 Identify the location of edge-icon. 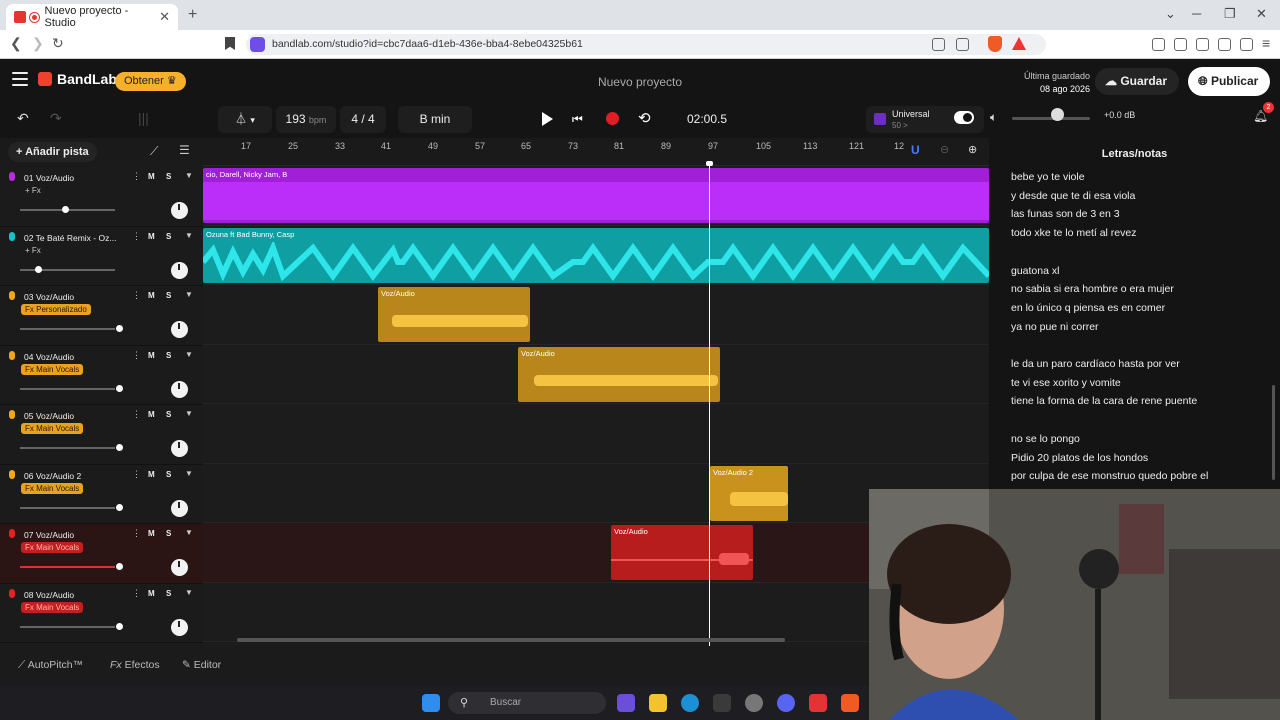
(690, 703).